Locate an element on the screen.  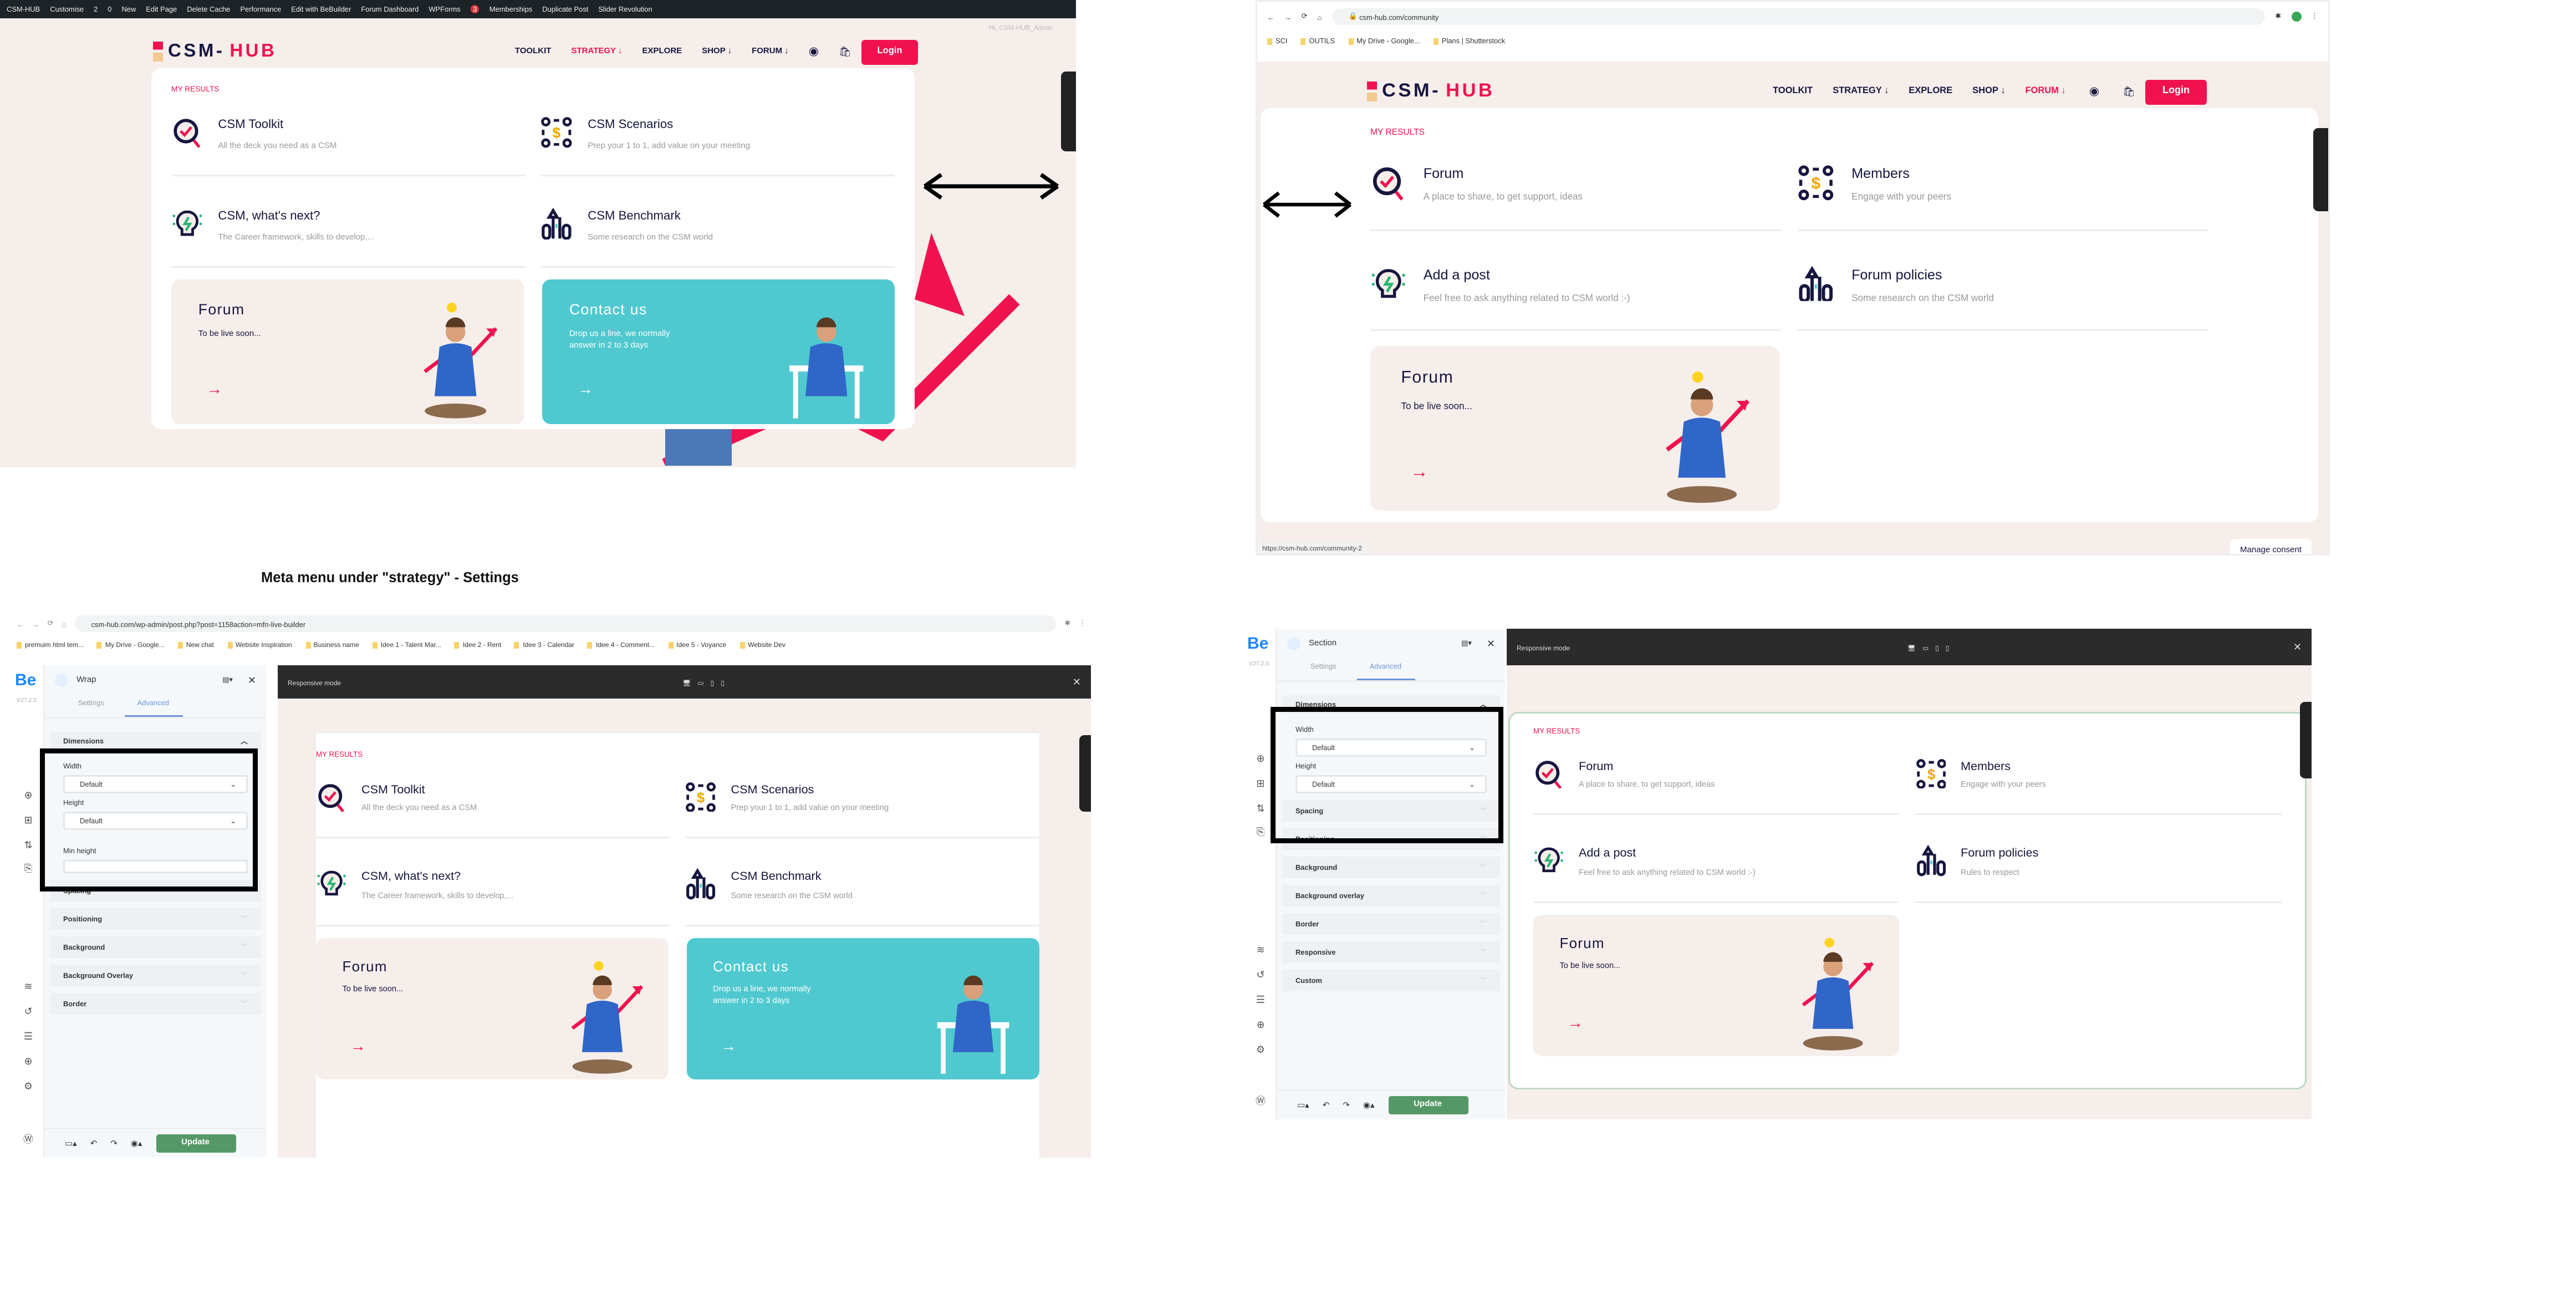
menu-item: Forum policies Rules to respect is located at coordinates (2098, 868).